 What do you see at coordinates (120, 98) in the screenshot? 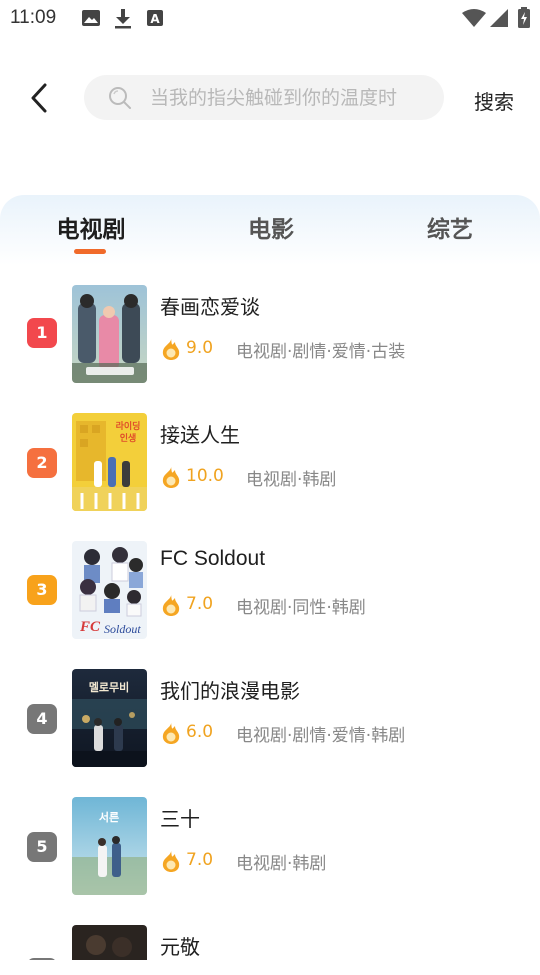
I see `search-icon` at bounding box center [120, 98].